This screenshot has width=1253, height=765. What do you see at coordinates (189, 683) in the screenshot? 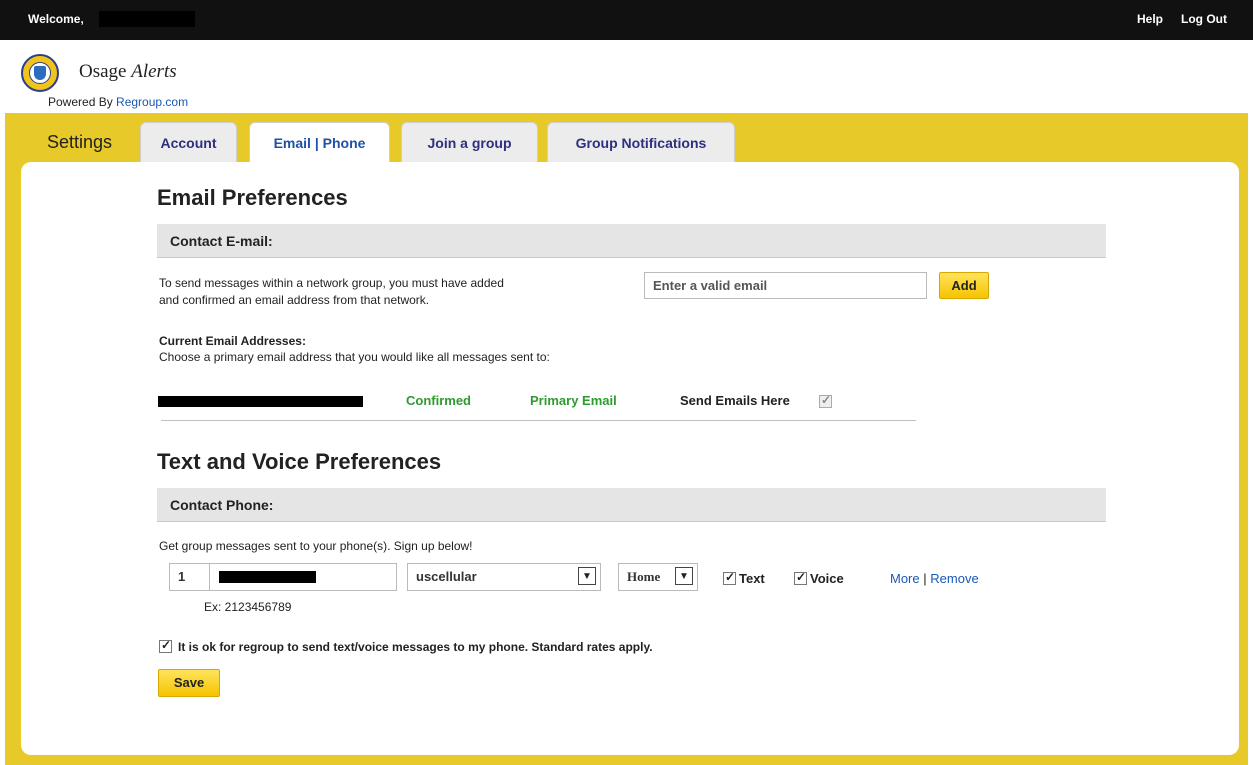
I see `save-button: Save` at bounding box center [189, 683].